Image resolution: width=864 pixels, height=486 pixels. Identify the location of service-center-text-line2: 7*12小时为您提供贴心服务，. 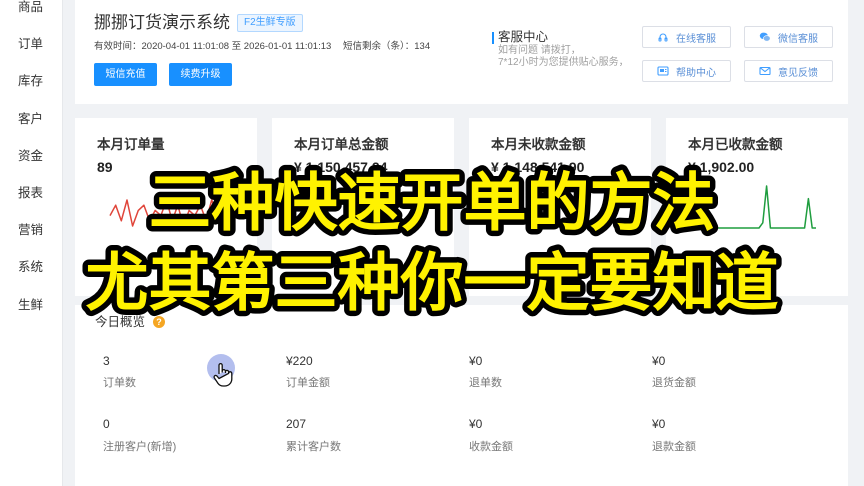
(563, 62).